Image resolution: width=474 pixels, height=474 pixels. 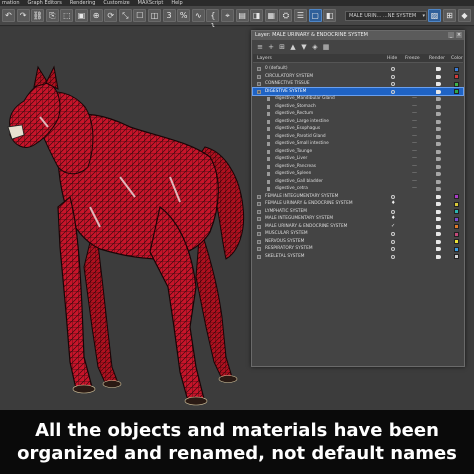 I want to click on toolbar-button: ⬚, so click(x=67, y=15).